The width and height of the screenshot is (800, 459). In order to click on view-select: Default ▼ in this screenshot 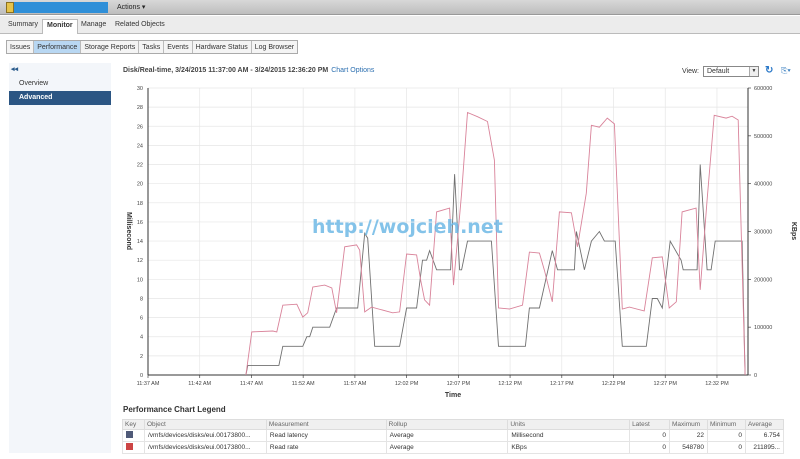, I will do `click(731, 71)`.